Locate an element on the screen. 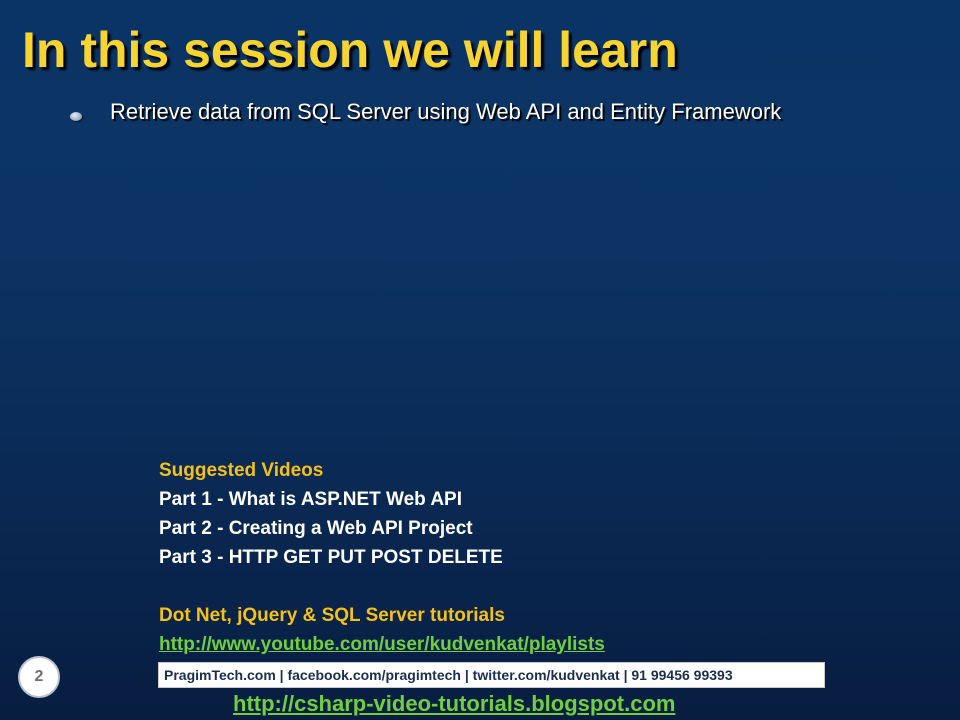 This screenshot has width=960, height=720. tutorials-heading: Dot Net, jQuery & SQL Server tutorials is located at coordinates (332, 615).